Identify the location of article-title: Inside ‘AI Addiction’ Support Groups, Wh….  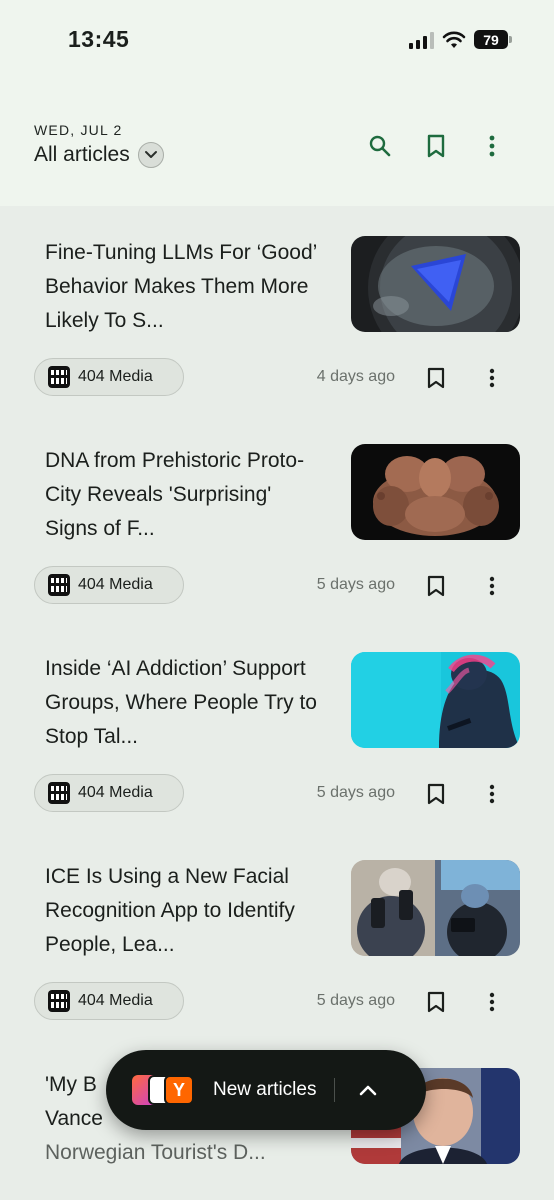
(186, 703).